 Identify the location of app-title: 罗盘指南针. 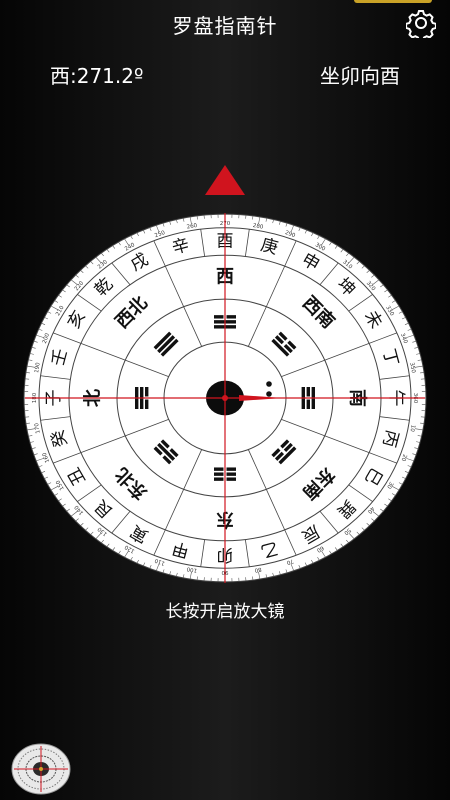
(225, 26).